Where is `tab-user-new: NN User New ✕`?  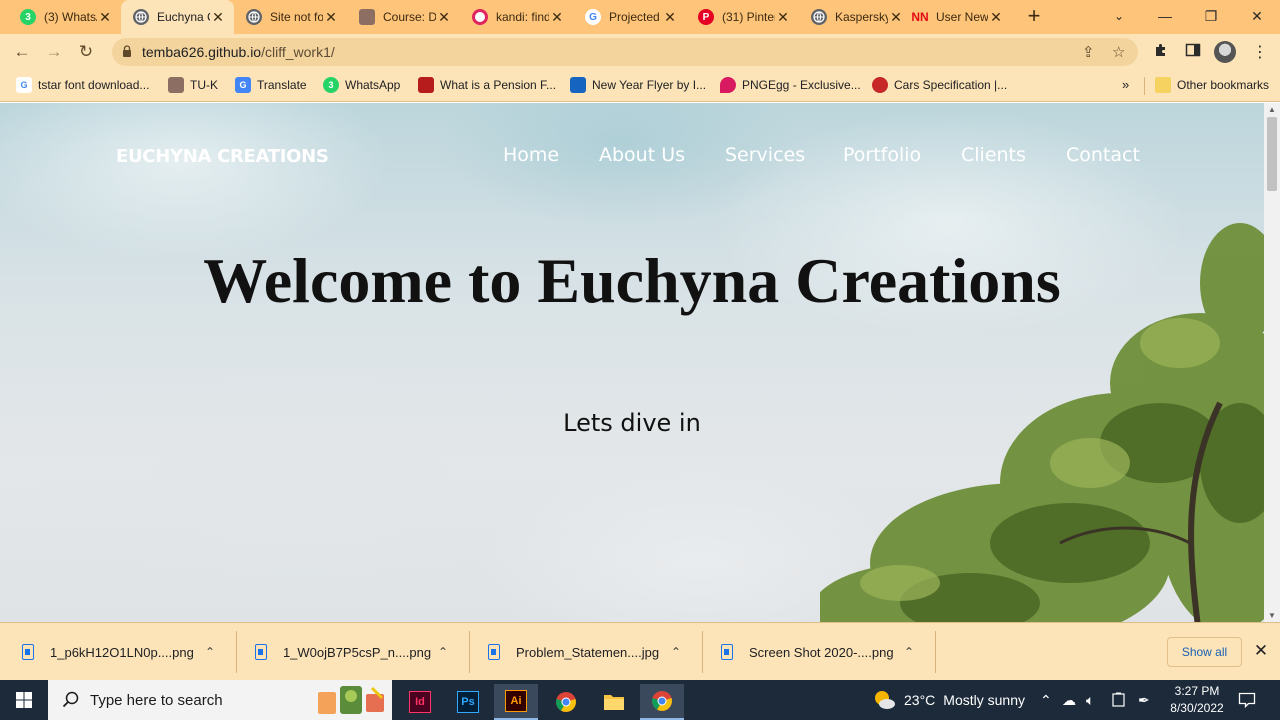
tab-user-new: NN User New ✕ is located at coordinates (956, 17).